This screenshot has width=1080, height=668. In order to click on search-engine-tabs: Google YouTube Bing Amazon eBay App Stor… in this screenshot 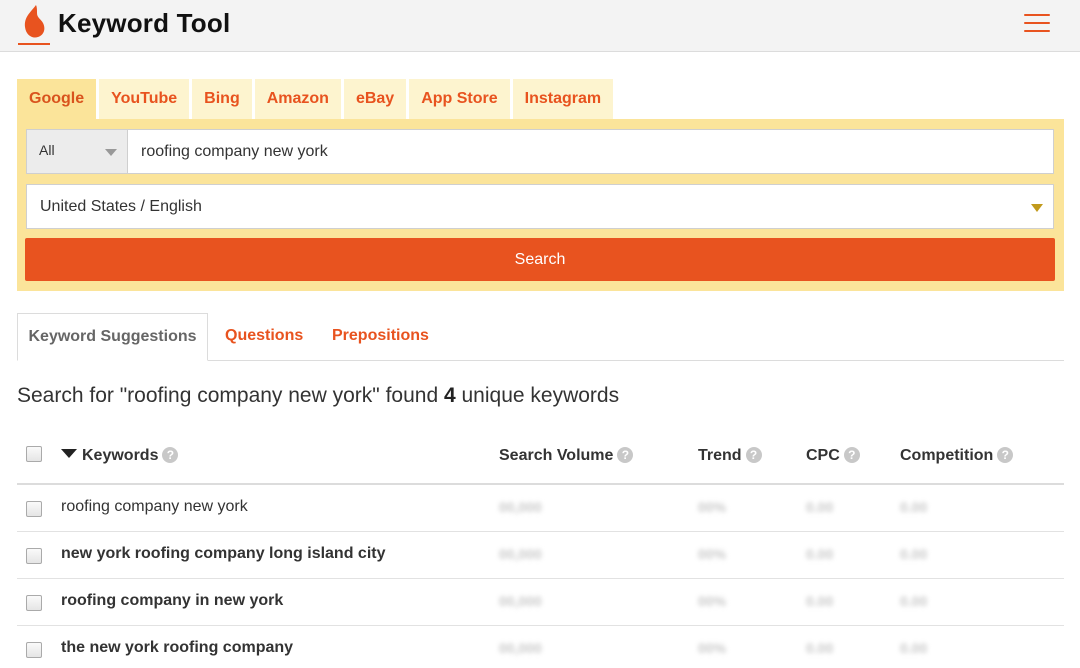, I will do `click(316, 99)`.